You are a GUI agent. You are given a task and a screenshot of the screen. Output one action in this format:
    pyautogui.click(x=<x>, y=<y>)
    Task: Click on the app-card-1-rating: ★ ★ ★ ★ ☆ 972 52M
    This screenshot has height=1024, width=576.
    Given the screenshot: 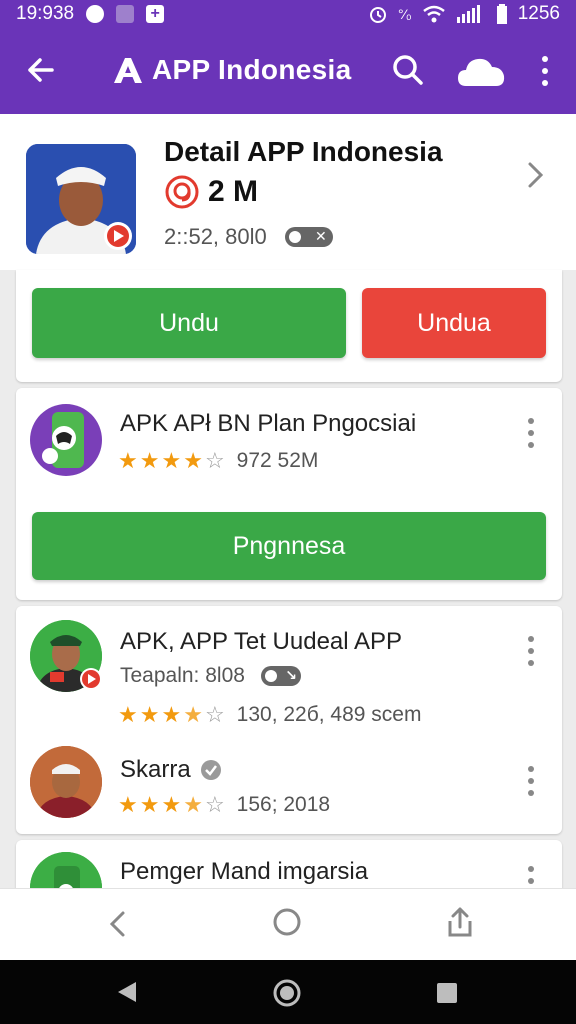 What is the action you would take?
    pyautogui.click(x=218, y=461)
    